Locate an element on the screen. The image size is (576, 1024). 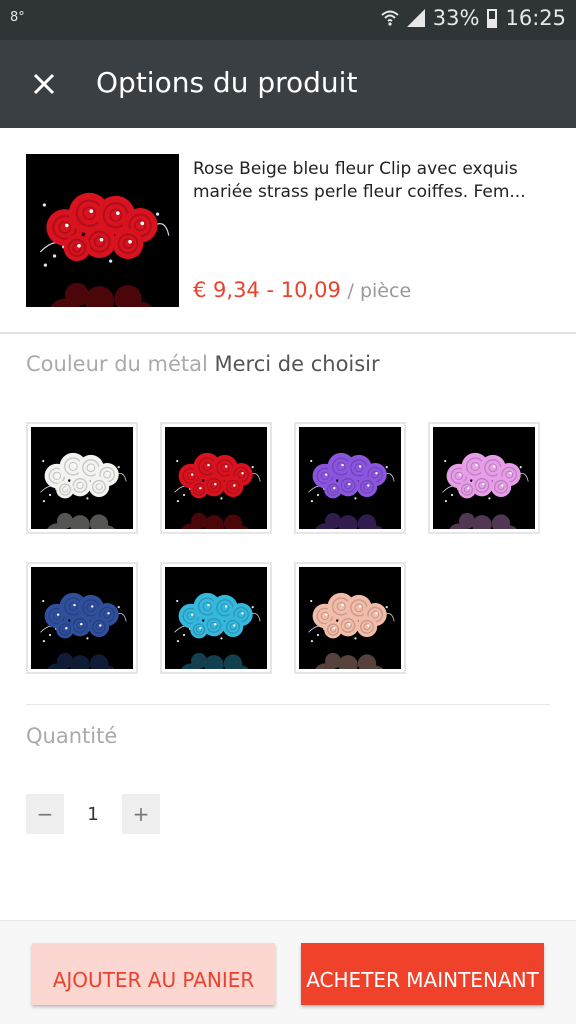
quantity-stepper: − 1 + is located at coordinates (93, 814).